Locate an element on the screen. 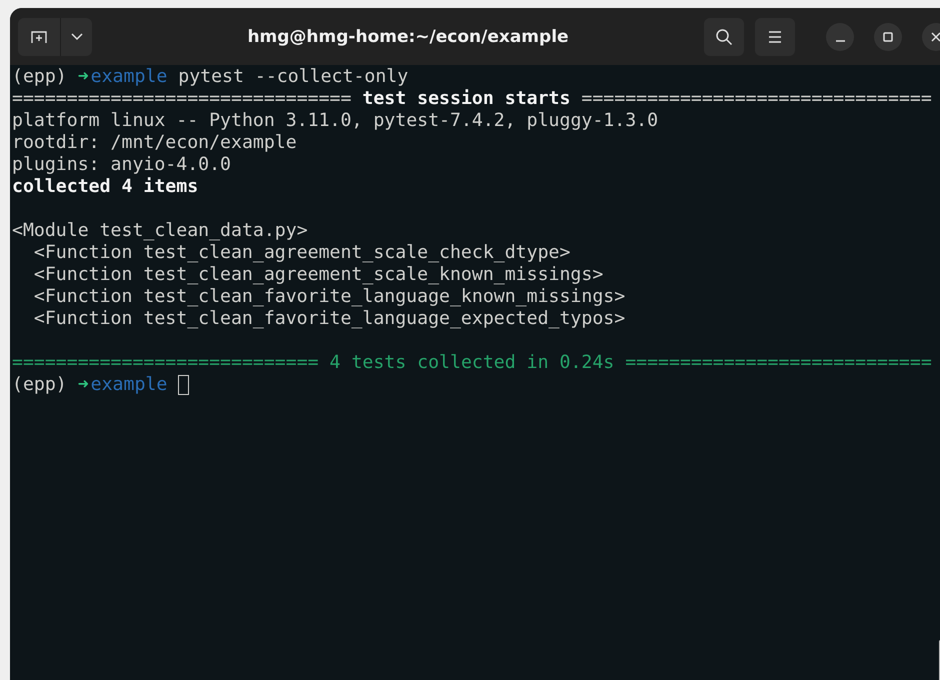 The image size is (940, 680). window-title: hmg@hmg-home:~/econ/example is located at coordinates (408, 36).